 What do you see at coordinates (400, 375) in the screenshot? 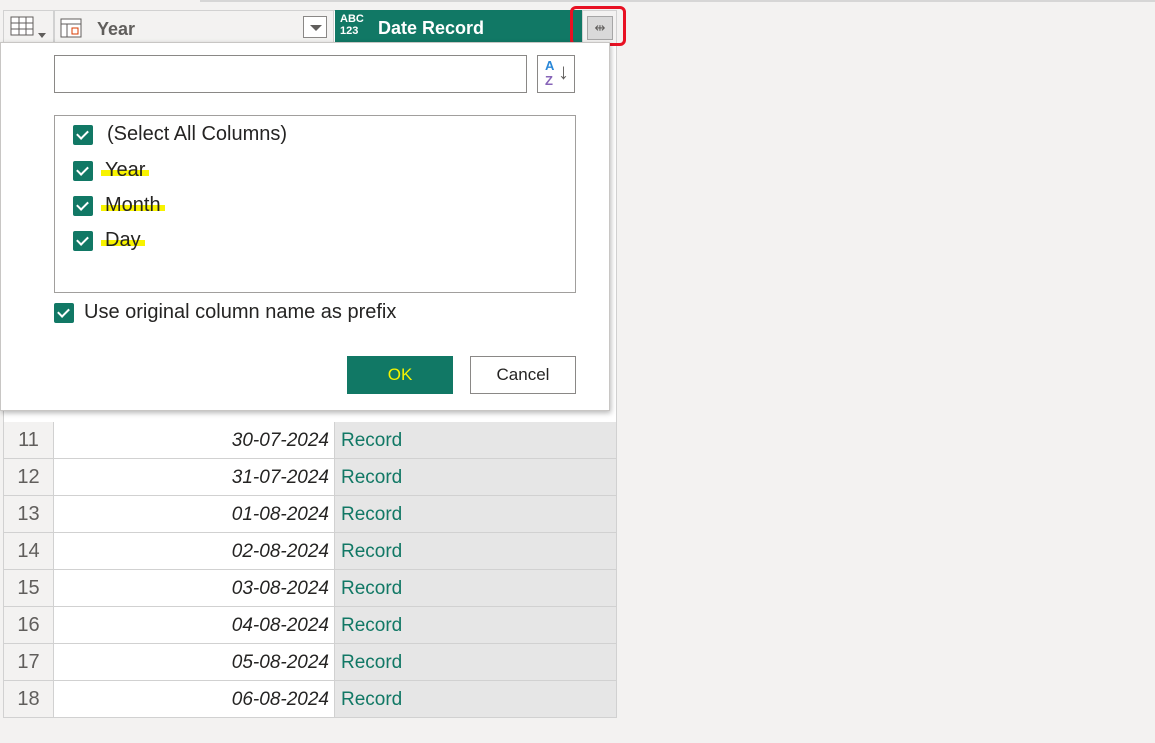
I see `ok-button: OK` at bounding box center [400, 375].